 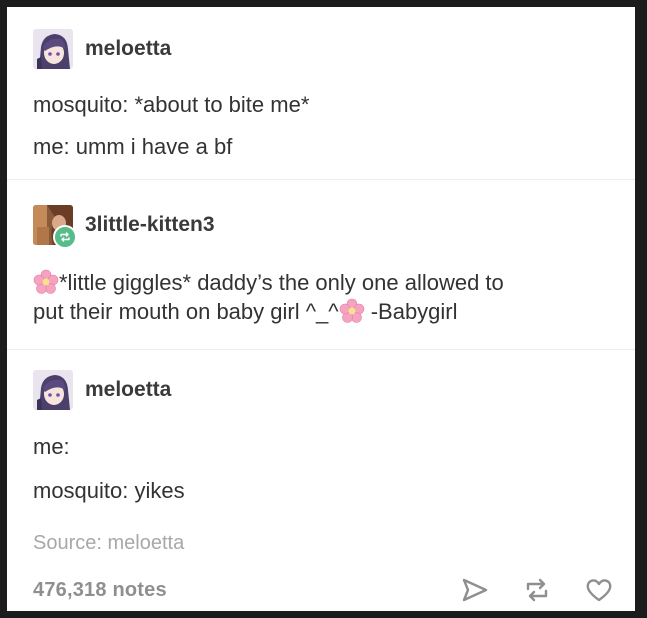 What do you see at coordinates (108, 543) in the screenshot?
I see `source-link: Source: meloetta` at bounding box center [108, 543].